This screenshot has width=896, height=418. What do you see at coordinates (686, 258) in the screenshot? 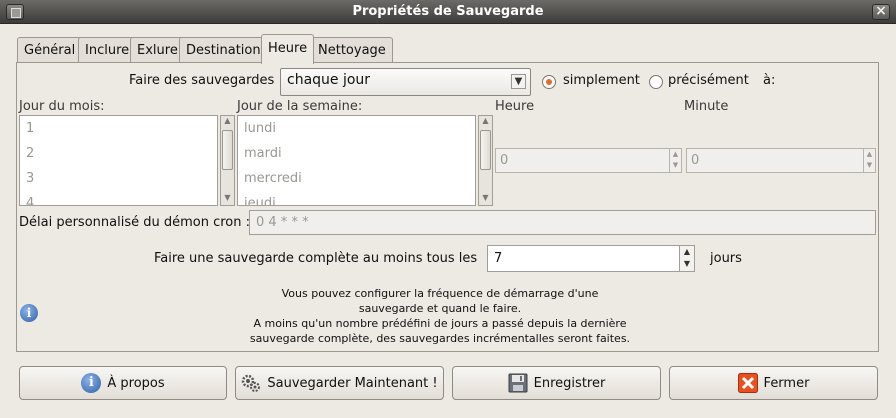
I see `days-stepper-arrows: ▲ ▼` at bounding box center [686, 258].